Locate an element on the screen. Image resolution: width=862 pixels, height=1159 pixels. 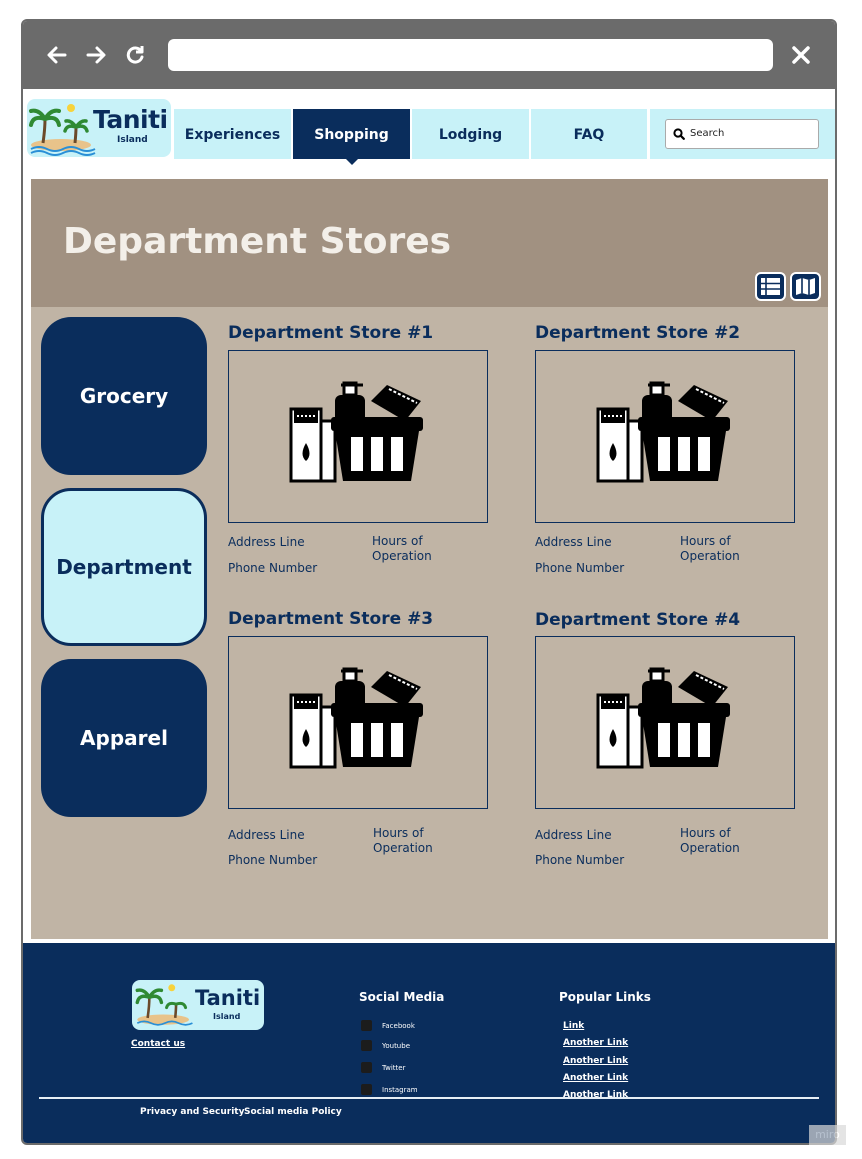
social-policy-link: Social media Policy is located at coordinates (293, 1112).